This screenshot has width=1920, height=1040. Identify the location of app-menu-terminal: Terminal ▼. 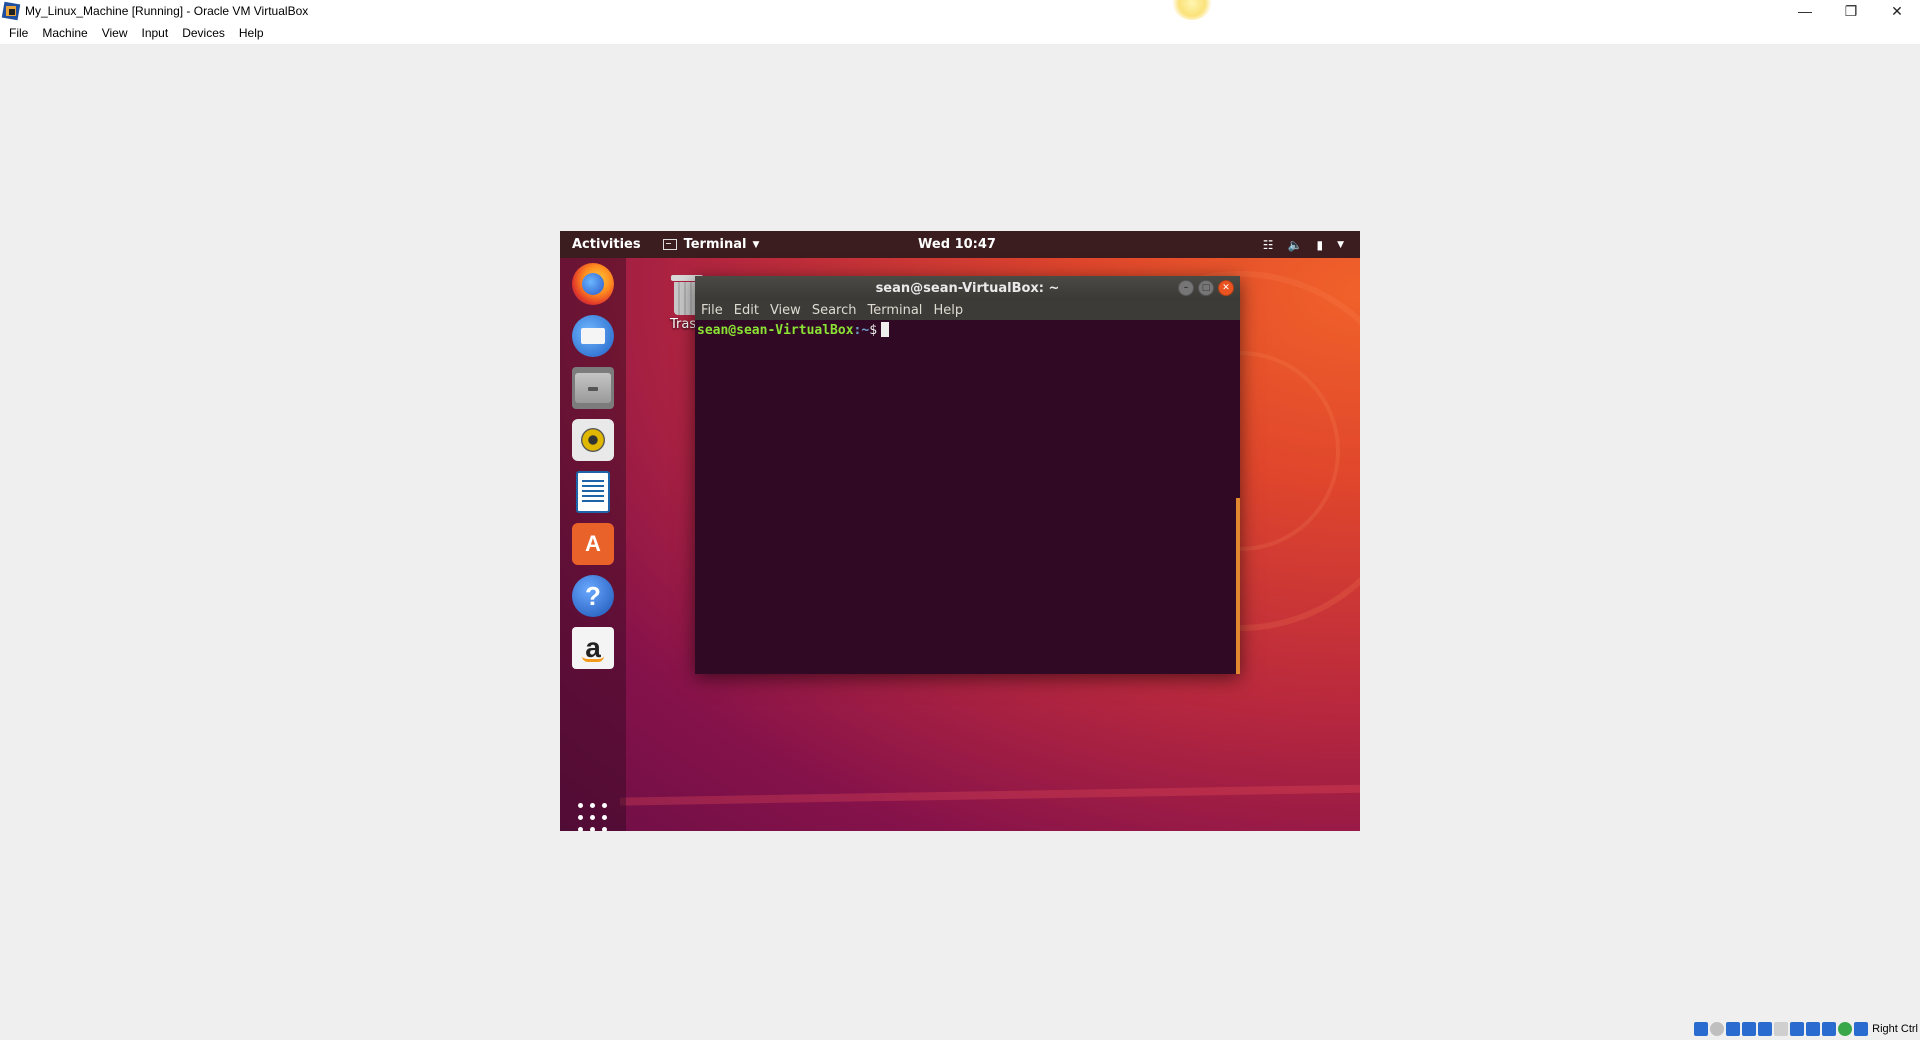
(711, 244).